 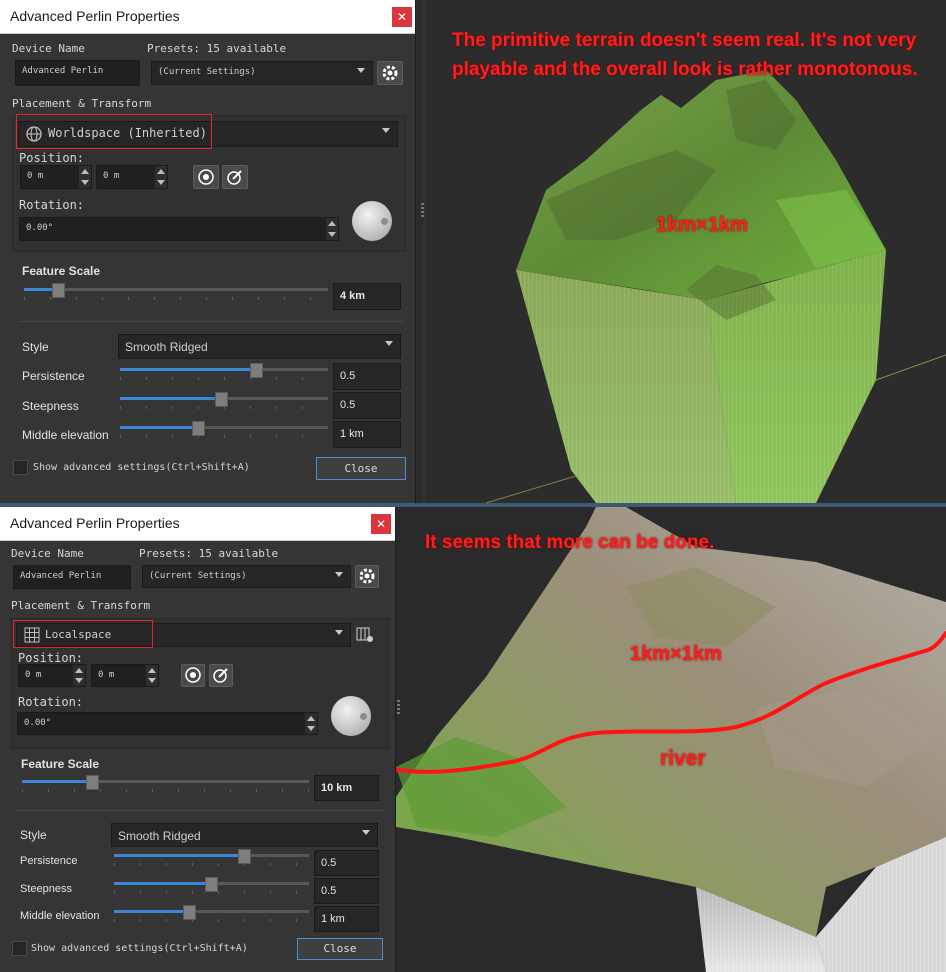 What do you see at coordinates (217, 48) in the screenshot?
I see `presets-label: Presets: 15 available` at bounding box center [217, 48].